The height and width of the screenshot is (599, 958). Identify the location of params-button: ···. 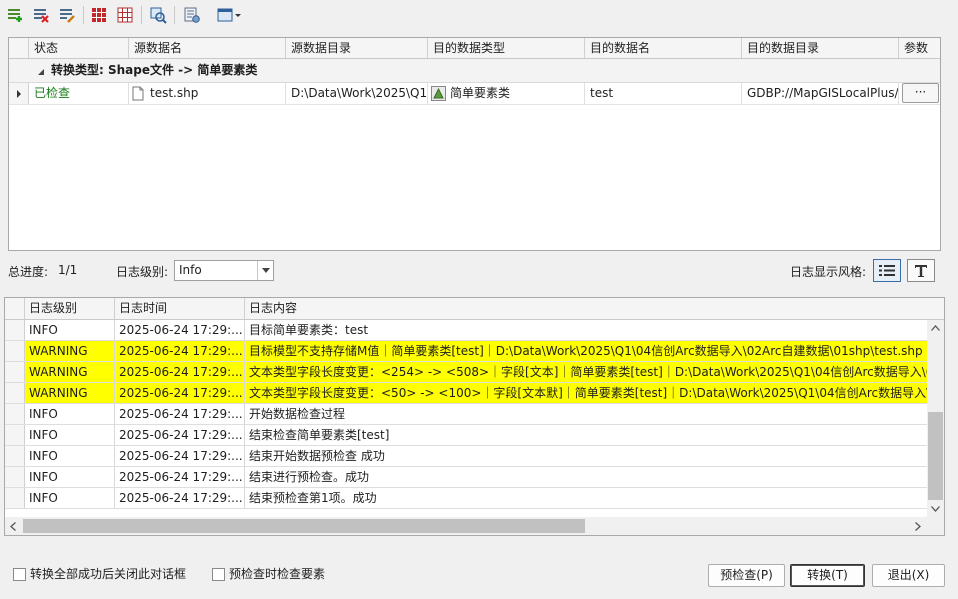
(920, 93).